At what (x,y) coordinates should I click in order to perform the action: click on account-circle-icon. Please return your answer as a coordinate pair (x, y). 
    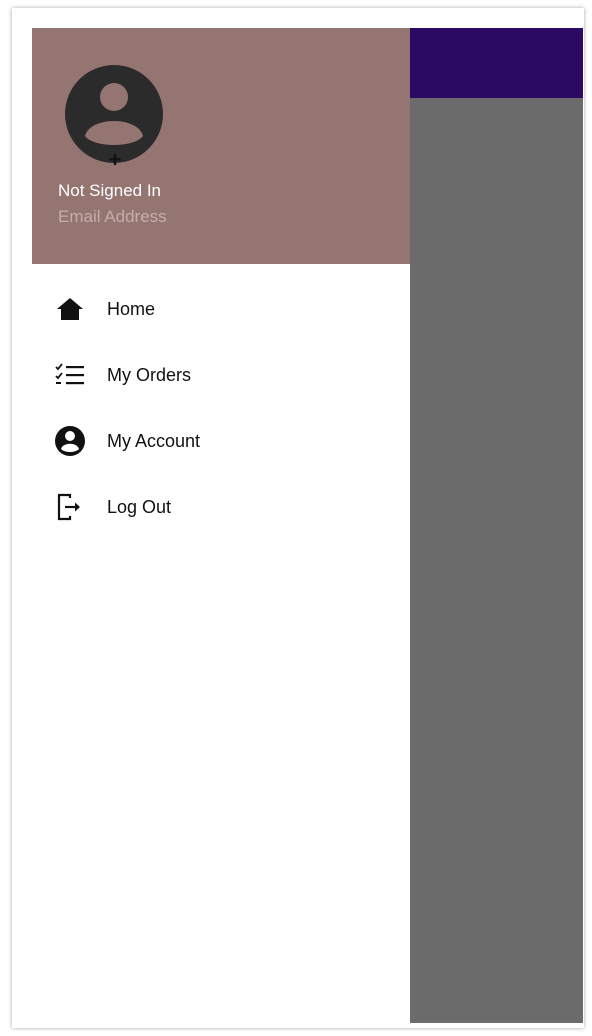
    Looking at the image, I should click on (70, 441).